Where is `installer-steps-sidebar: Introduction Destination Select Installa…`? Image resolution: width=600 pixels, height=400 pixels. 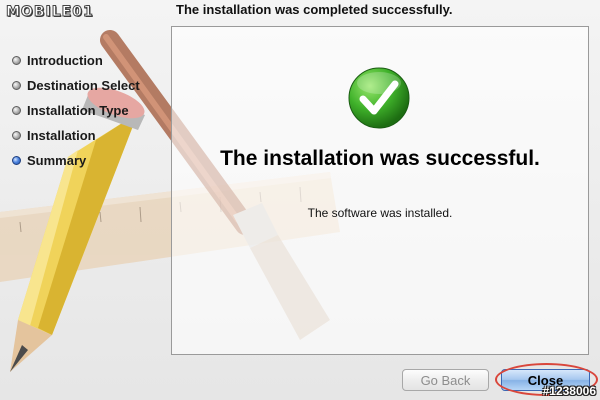 installer-steps-sidebar: Introduction Destination Select Installa… is located at coordinates (87, 110).